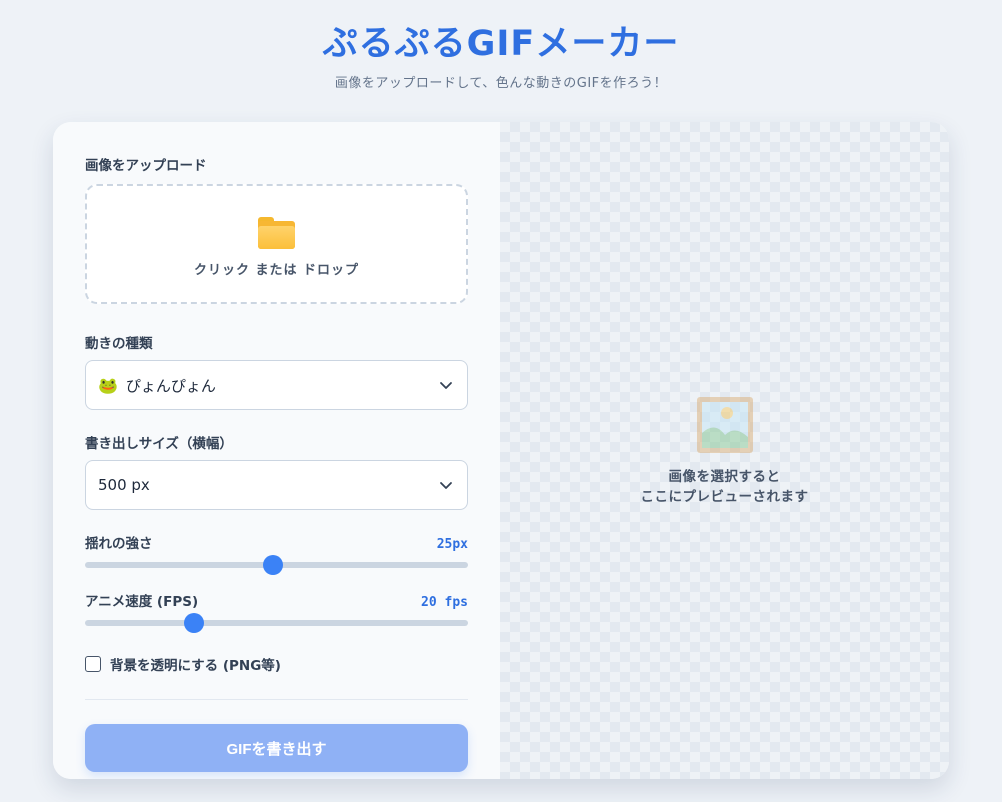 The image size is (1002, 802). Describe the element at coordinates (93, 664) in the screenshot. I see `transparent-checkbox` at that location.